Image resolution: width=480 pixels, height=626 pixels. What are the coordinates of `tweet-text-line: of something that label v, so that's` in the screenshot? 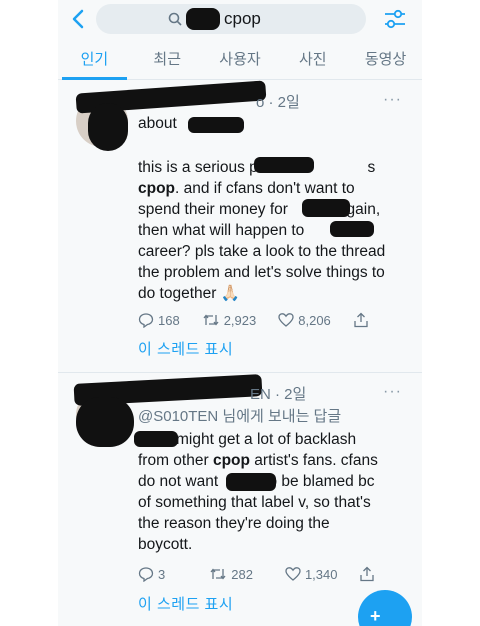 It's located at (254, 502).